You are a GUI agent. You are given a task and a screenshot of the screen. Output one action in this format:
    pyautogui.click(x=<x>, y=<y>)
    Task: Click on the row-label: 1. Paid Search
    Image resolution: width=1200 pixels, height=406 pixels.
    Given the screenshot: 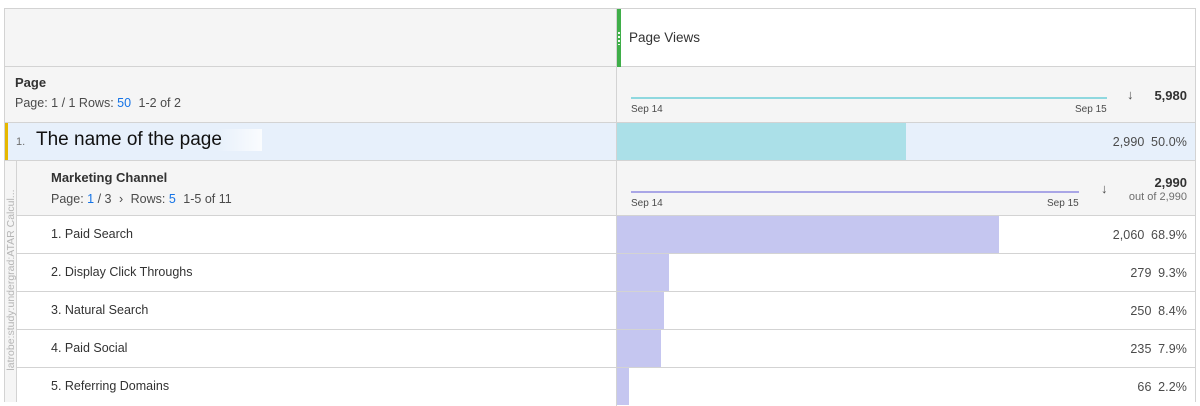 What is the action you would take?
    pyautogui.click(x=92, y=234)
    